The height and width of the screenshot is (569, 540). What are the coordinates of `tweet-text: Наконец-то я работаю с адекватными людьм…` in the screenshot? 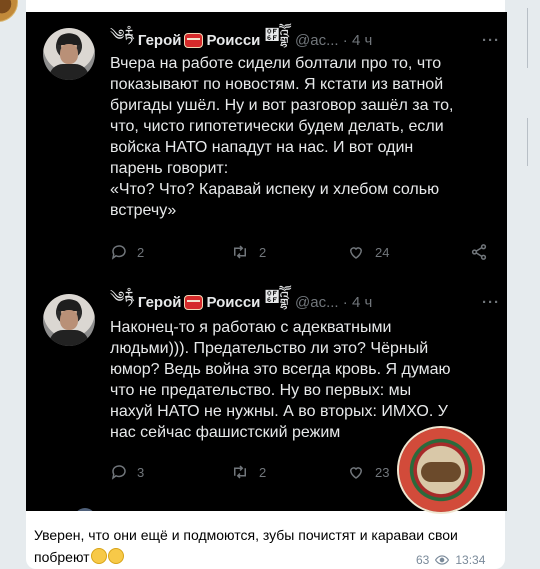 It's located at (280, 380).